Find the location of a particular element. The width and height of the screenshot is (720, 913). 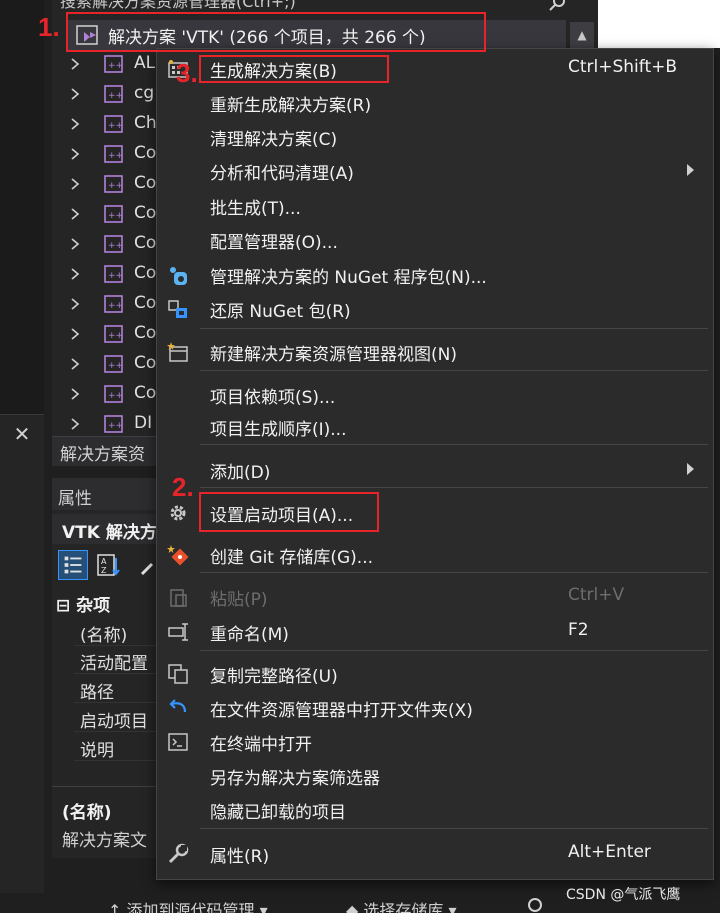

solution-explorer-search-input: 搜索解决方案资源管理器(Ctrl+;) is located at coordinates (325, 6).